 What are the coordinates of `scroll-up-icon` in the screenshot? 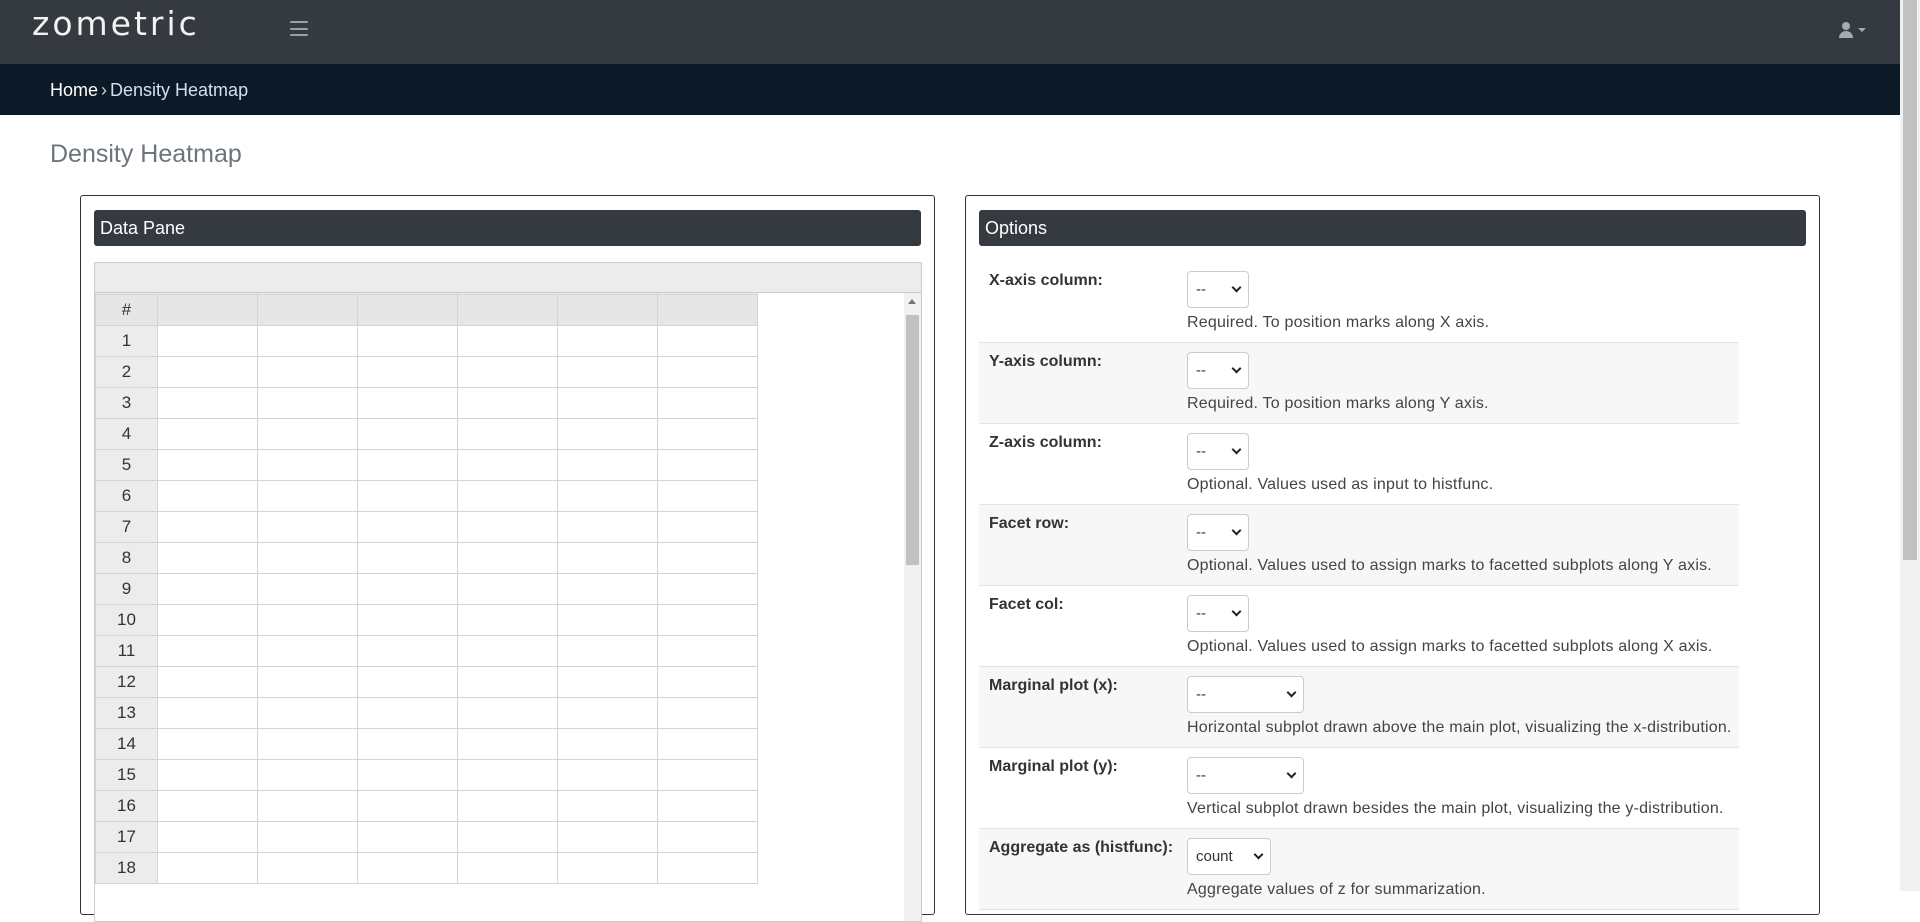 It's located at (912, 301).